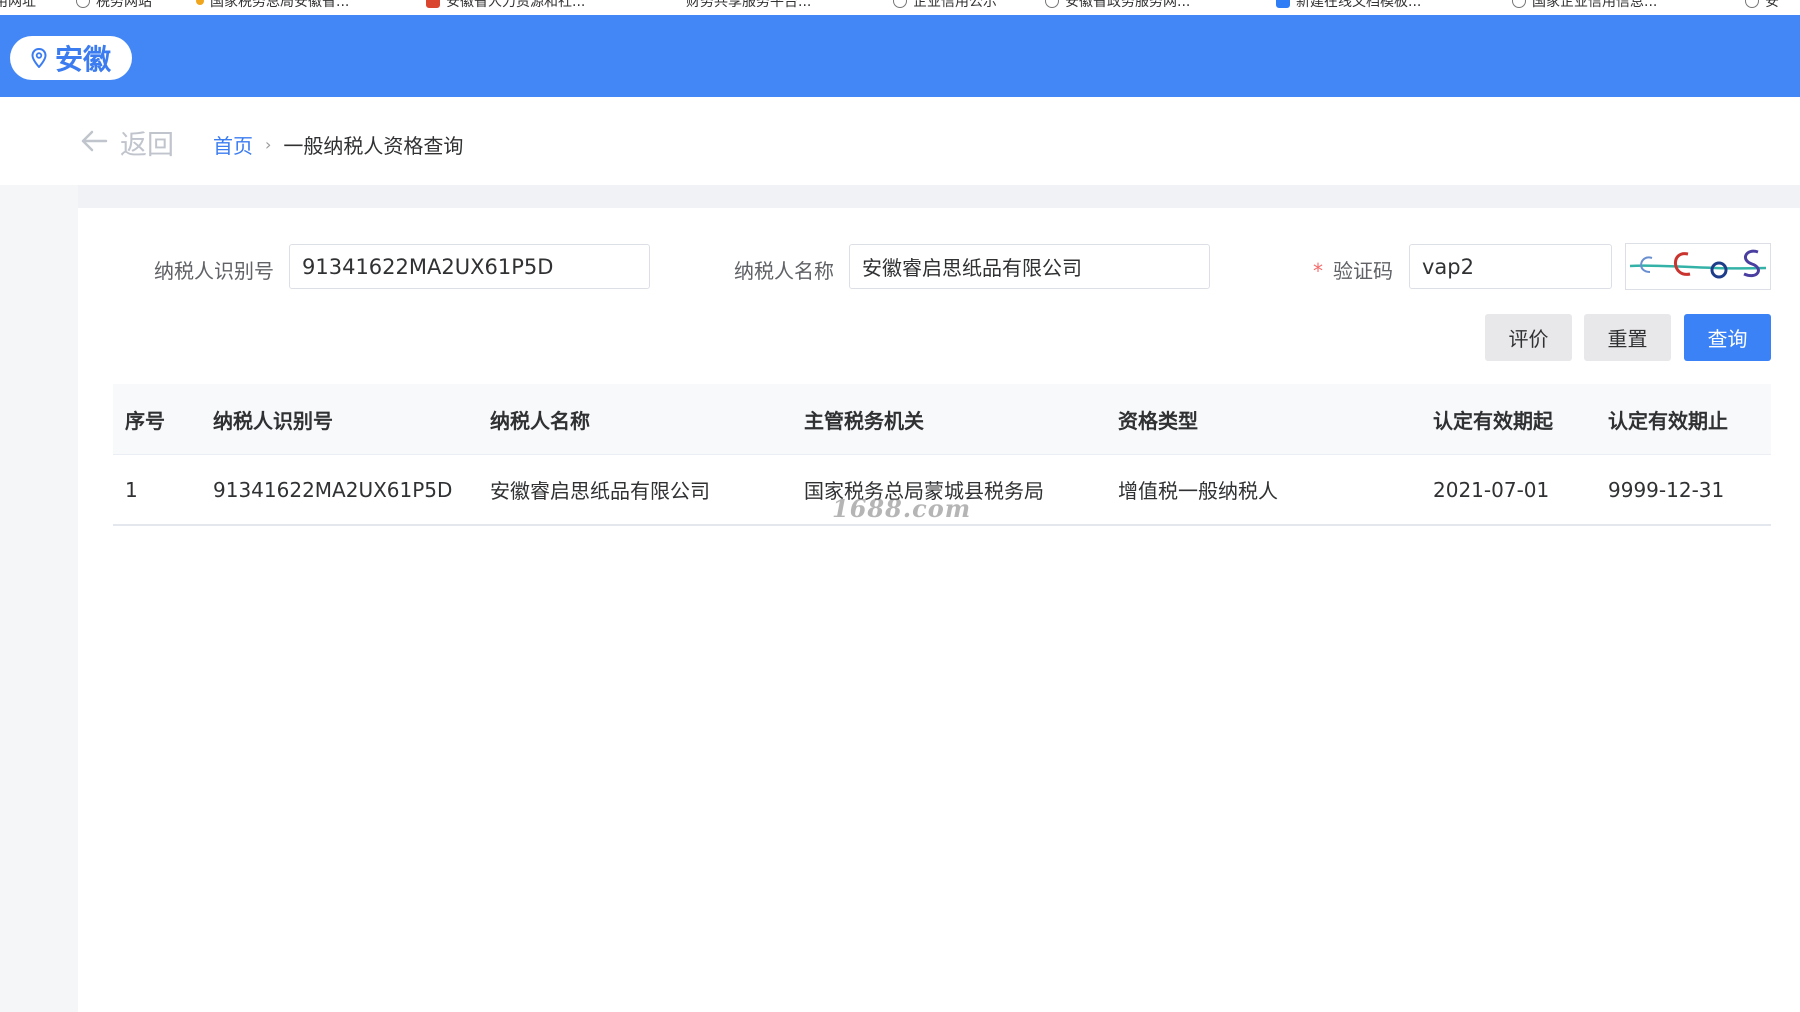 The height and width of the screenshot is (1012, 1800). I want to click on table-header-cell: 序号, so click(145, 420).